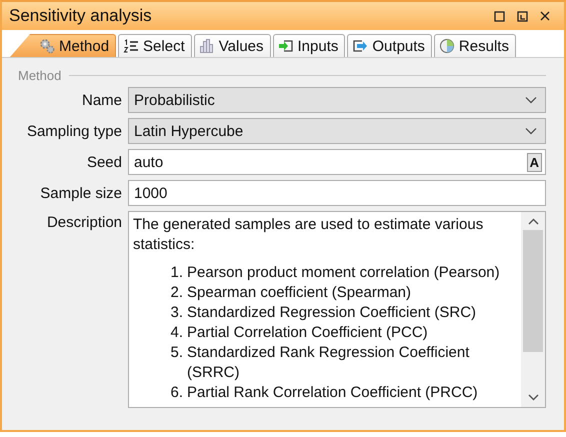 Image resolution: width=566 pixels, height=437 pixels. Describe the element at coordinates (343, 273) in the screenshot. I see `list-item-text: Pearson product moment correlation (Pearson)` at that location.